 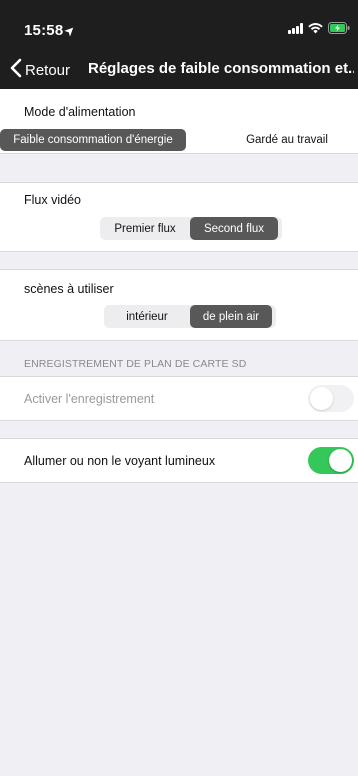 I want to click on chevron-left-icon, so click(x=16, y=70).